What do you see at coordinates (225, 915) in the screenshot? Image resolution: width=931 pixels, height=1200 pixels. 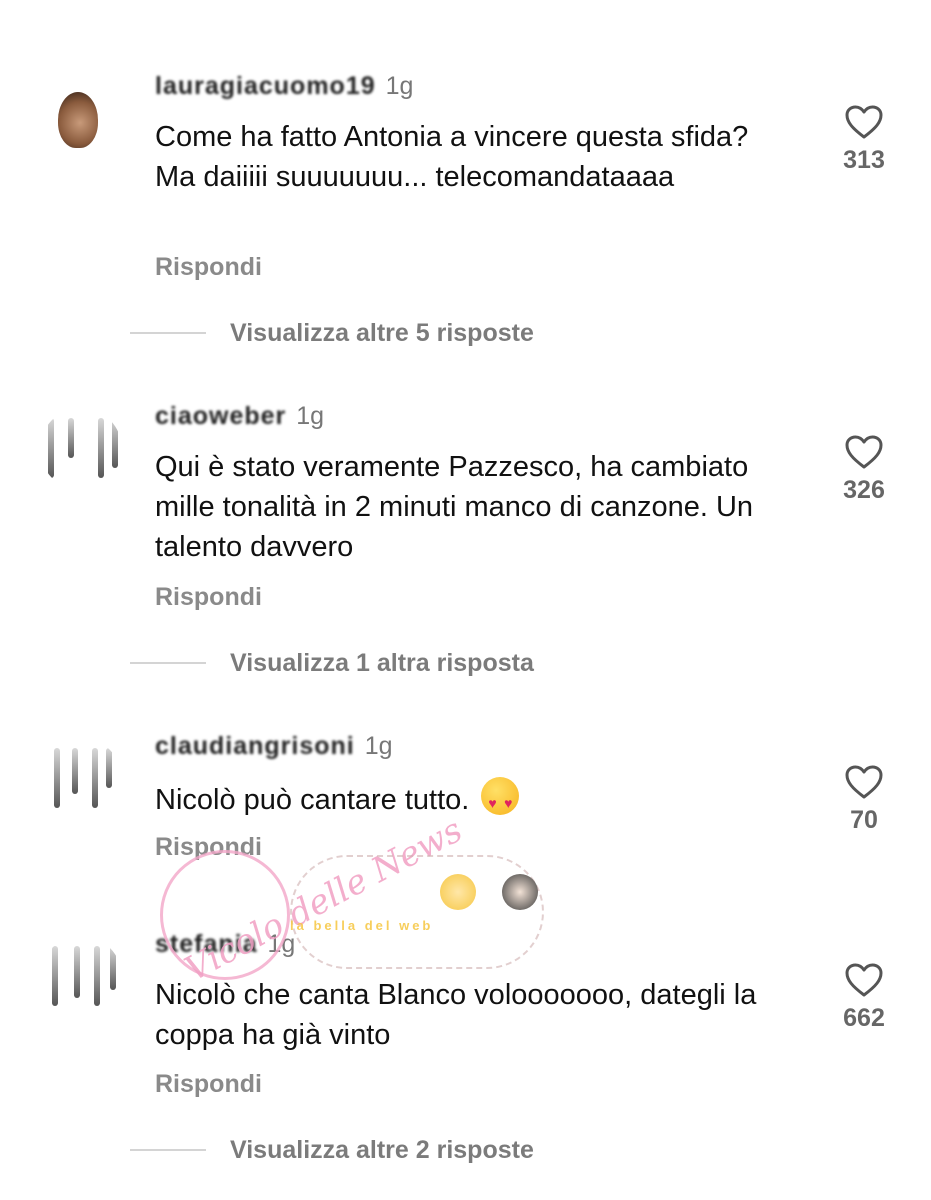 I see `watermark-circle` at bounding box center [225, 915].